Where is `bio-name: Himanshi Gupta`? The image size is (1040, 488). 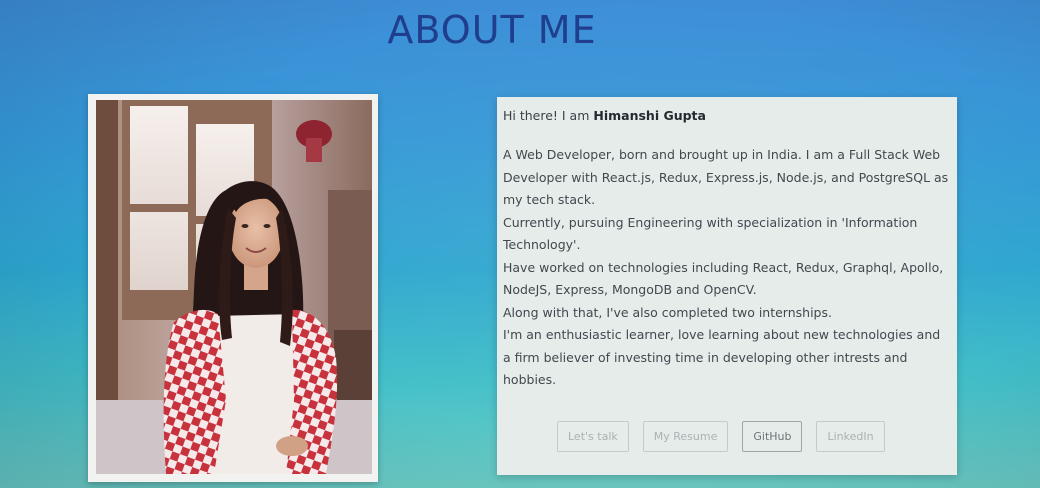 bio-name: Himanshi Gupta is located at coordinates (649, 115).